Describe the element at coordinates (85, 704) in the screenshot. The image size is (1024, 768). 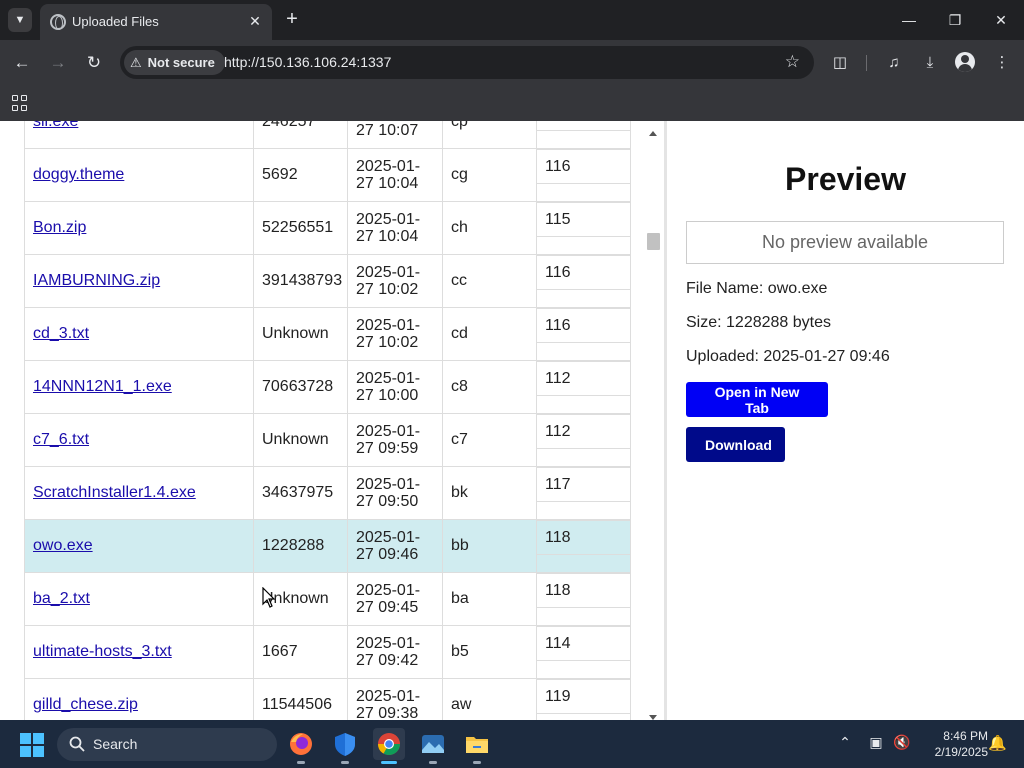
I see `file-link: gilld_chese.zip` at that location.